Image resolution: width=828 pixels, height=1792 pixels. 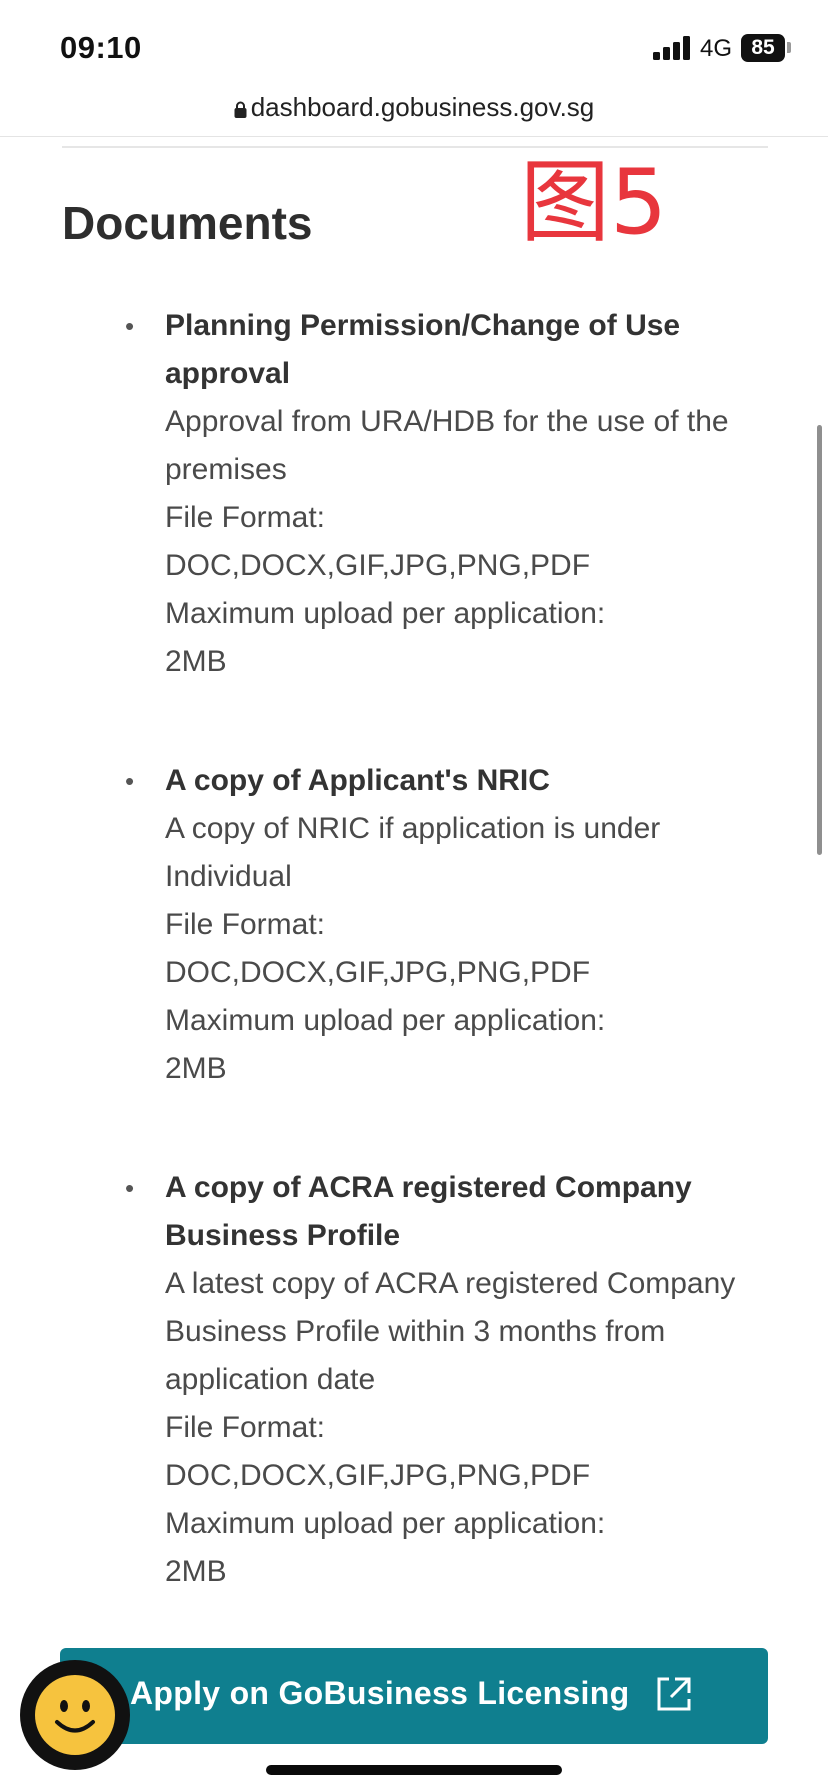 What do you see at coordinates (187, 223) in the screenshot?
I see `page-title: Documents` at bounding box center [187, 223].